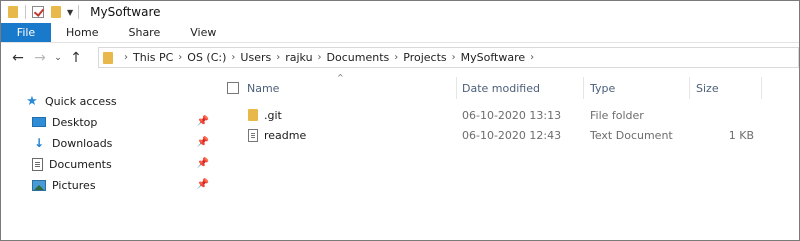  I want to click on desktop-icon, so click(39, 122).